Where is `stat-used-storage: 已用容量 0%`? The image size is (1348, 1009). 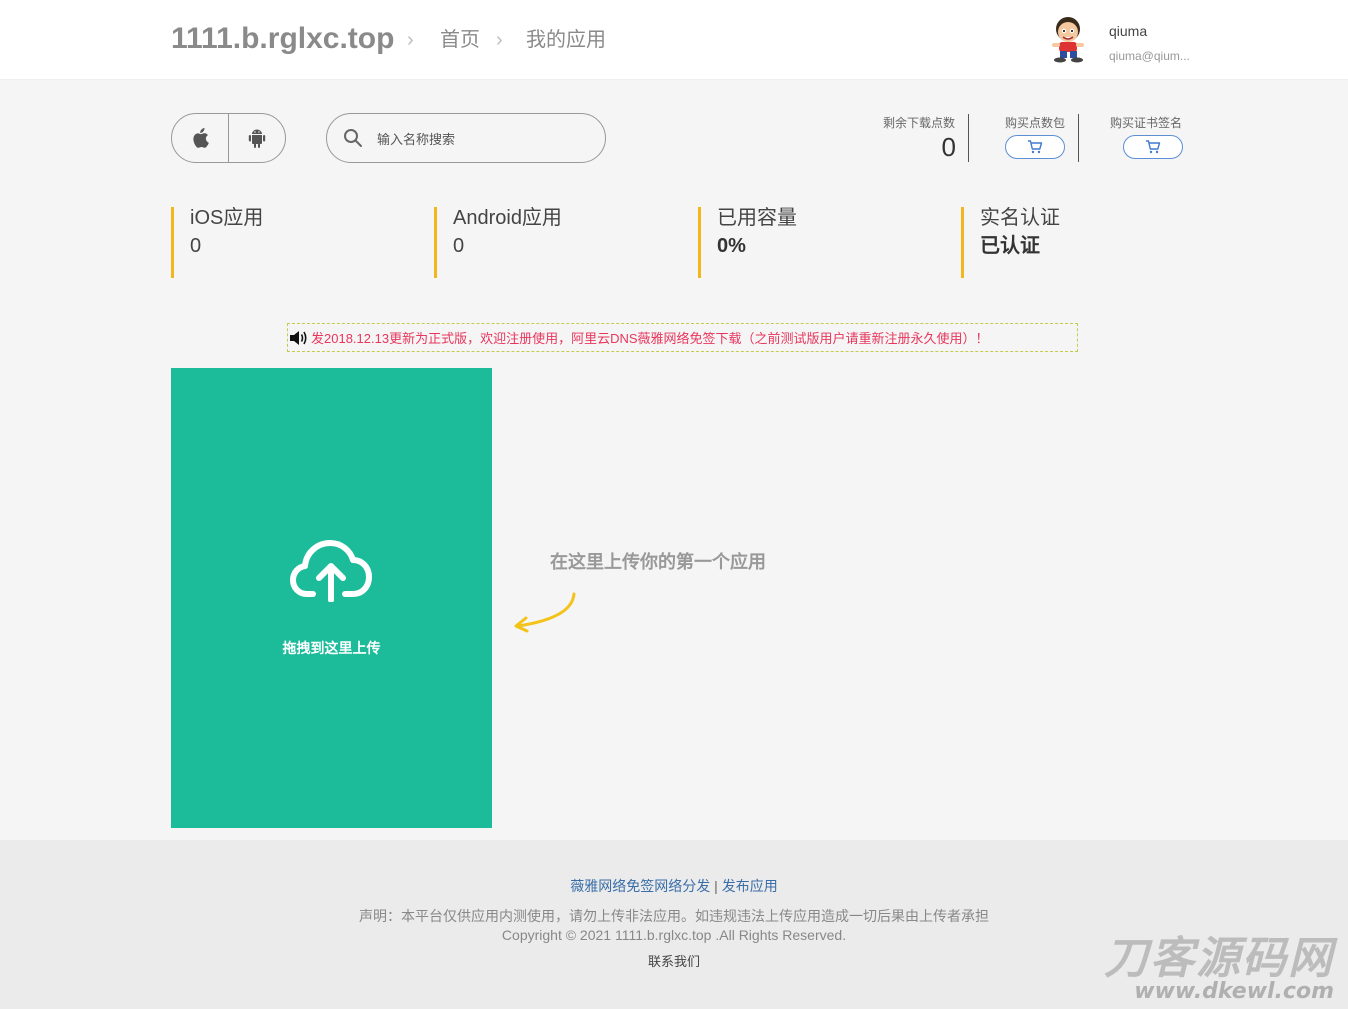
stat-used-storage: 已用容量 0% is located at coordinates (747, 242).